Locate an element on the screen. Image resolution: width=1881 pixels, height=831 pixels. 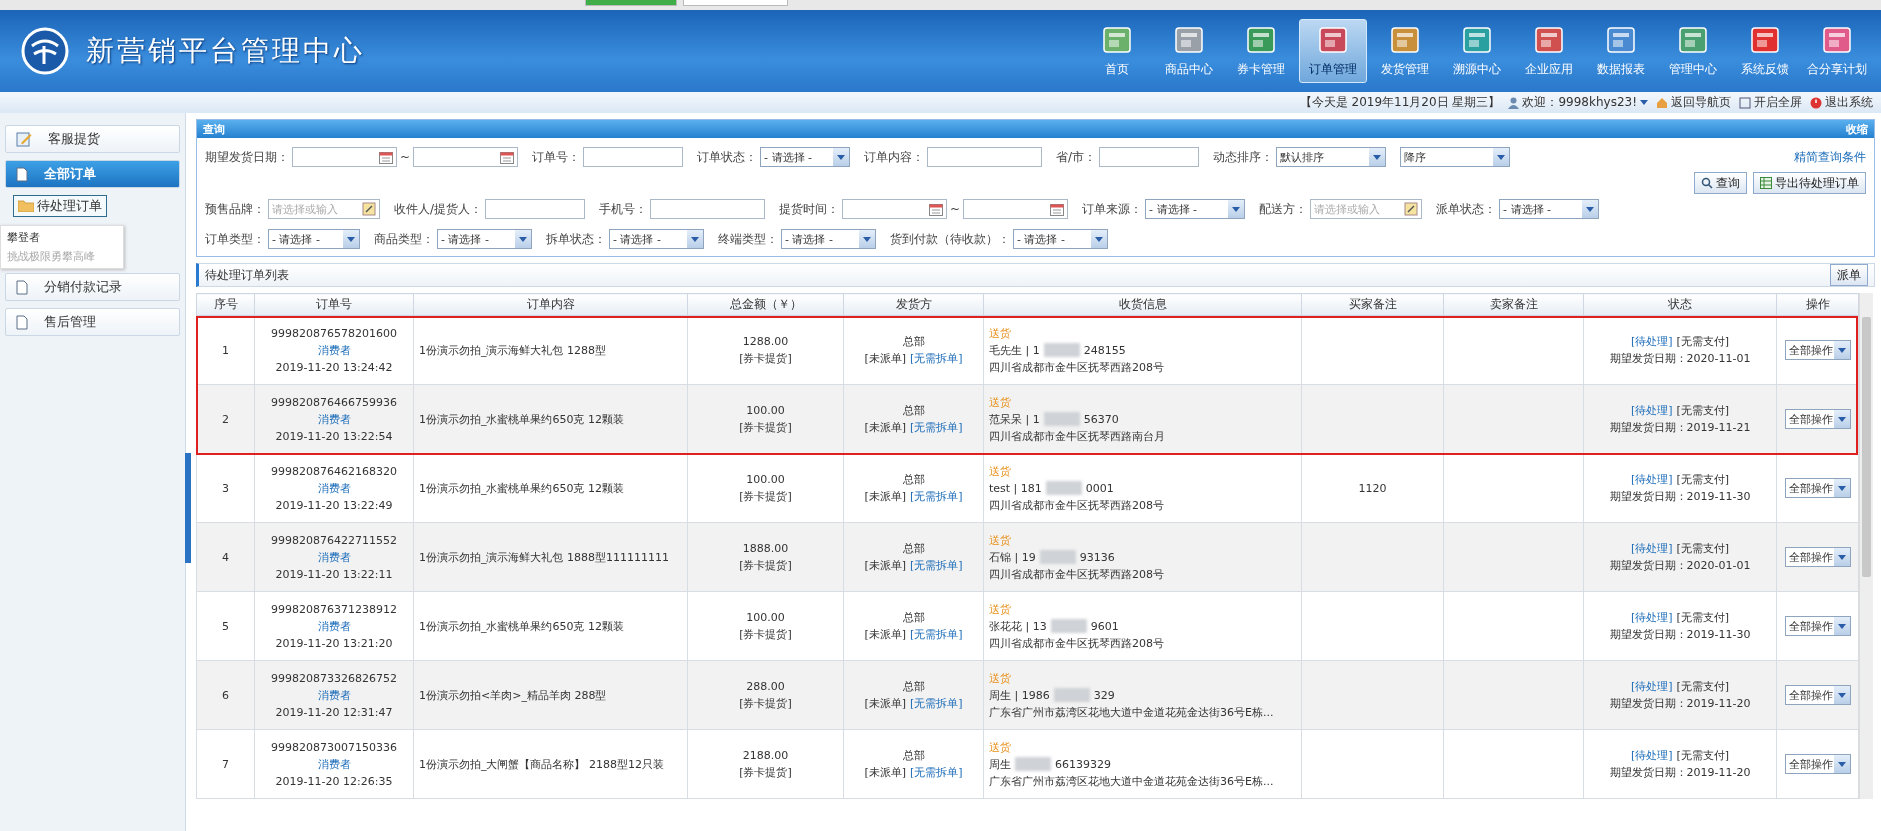
field-label: 拆单状态： is located at coordinates (576, 239).